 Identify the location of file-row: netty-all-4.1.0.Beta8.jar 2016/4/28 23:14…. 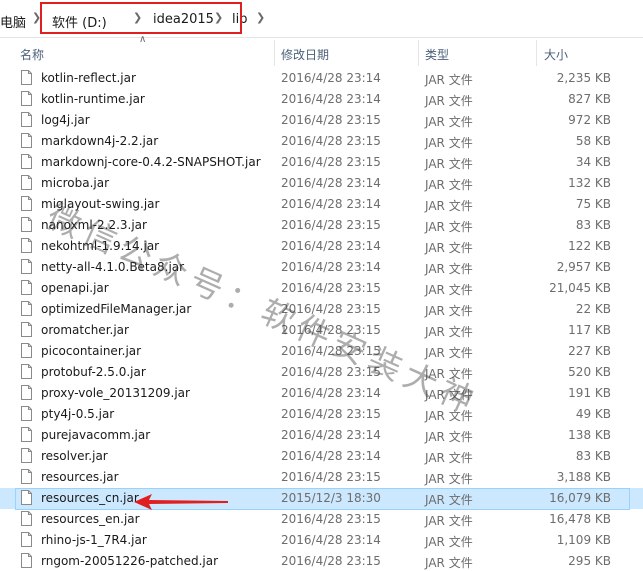
(321, 267).